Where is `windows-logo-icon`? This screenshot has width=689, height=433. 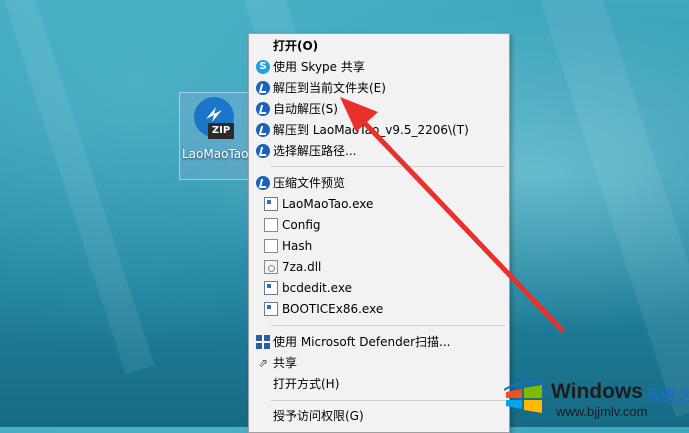 windows-logo-icon is located at coordinates (524, 397).